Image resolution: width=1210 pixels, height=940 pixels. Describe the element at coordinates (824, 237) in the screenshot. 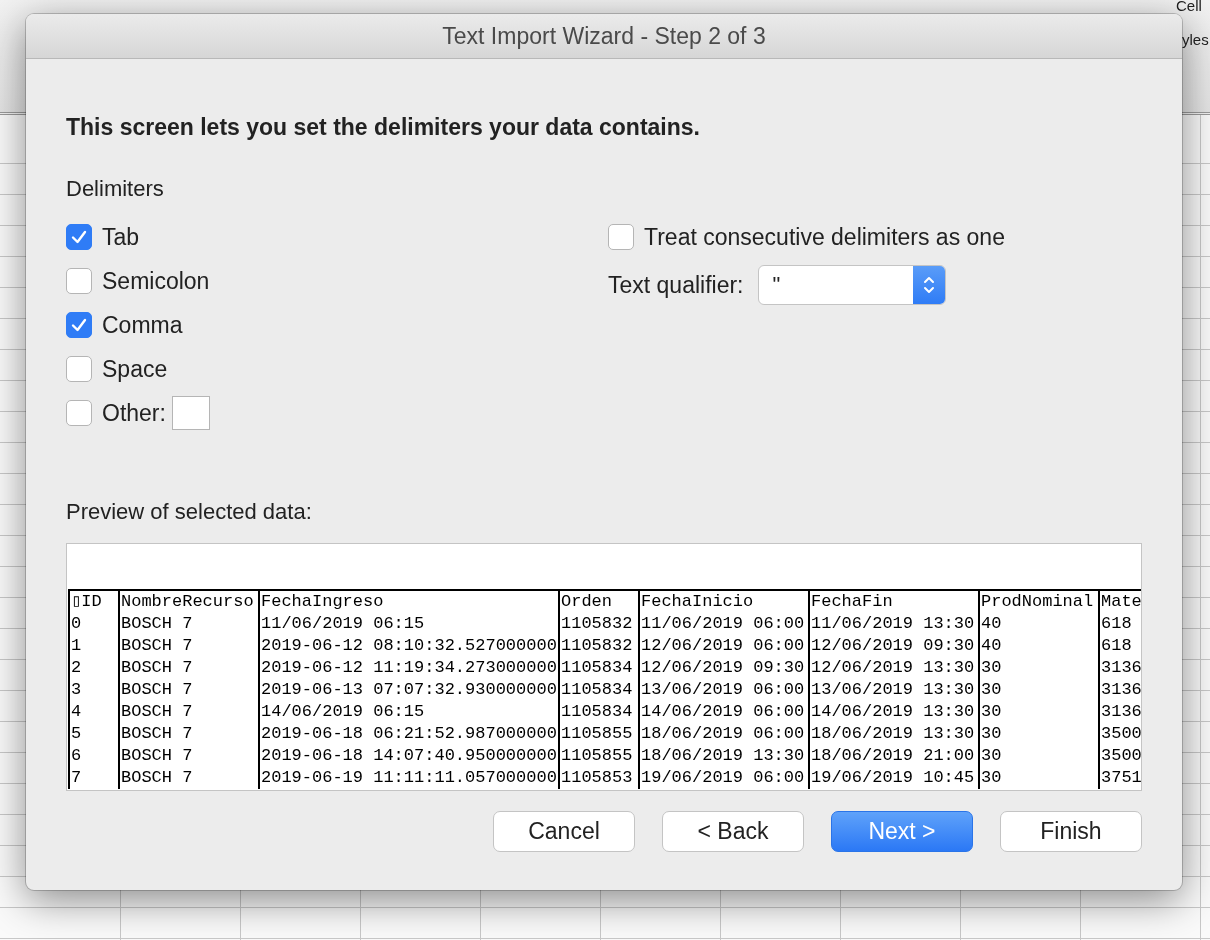

I see `checkbox-label: Treat consecutive delimiters as one` at that location.